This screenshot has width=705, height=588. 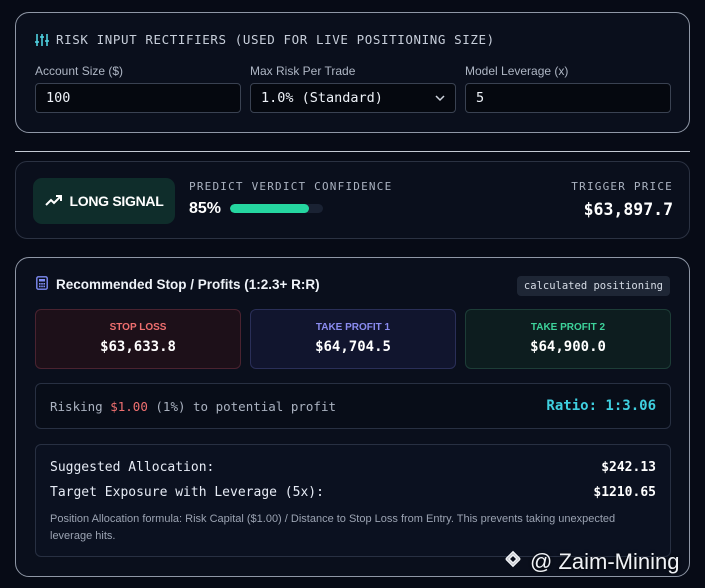 What do you see at coordinates (246, 406) in the screenshot?
I see `risk-suffix: (1%) to potential profit` at bounding box center [246, 406].